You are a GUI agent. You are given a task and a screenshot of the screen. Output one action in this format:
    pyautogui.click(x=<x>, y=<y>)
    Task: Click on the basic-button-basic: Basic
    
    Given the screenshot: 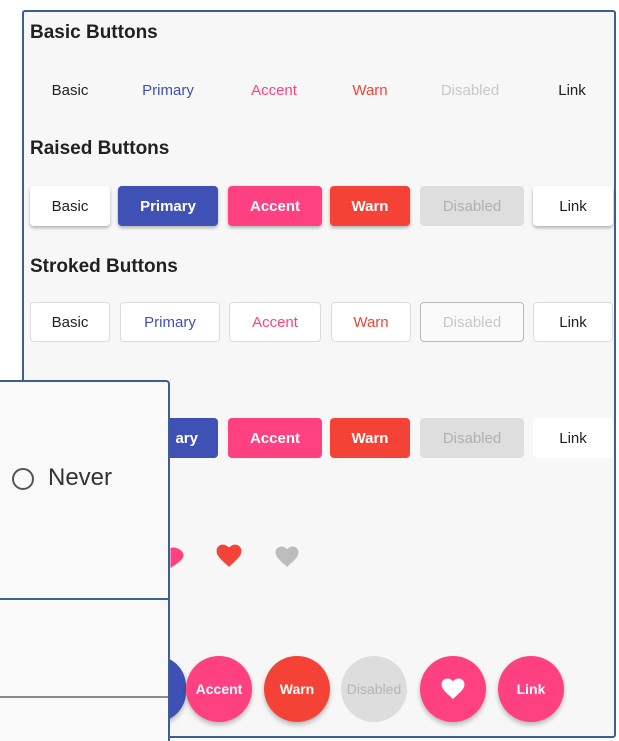 What is the action you would take?
    pyautogui.click(x=70, y=90)
    